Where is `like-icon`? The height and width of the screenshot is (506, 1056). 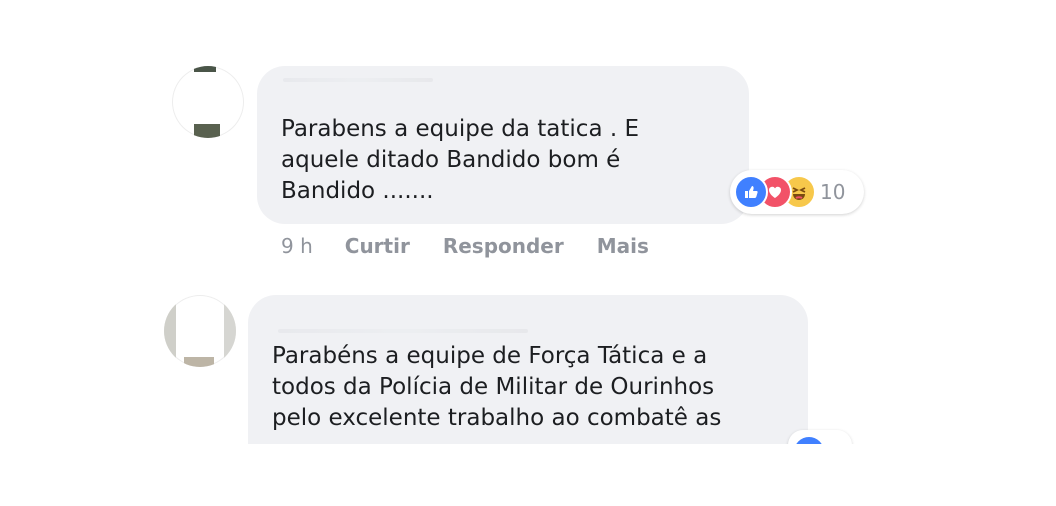 like-icon is located at coordinates (751, 192).